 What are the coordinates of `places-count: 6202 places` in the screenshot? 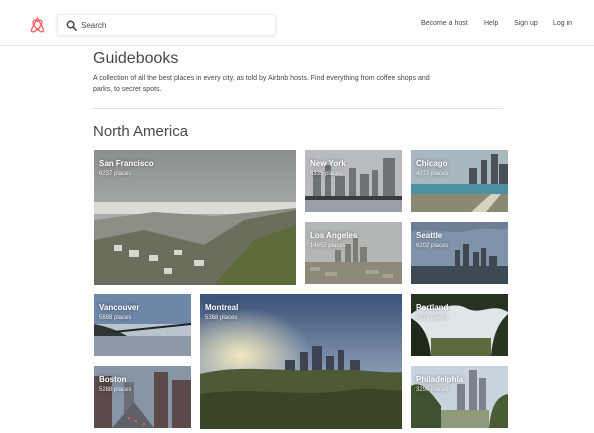 It's located at (432, 246).